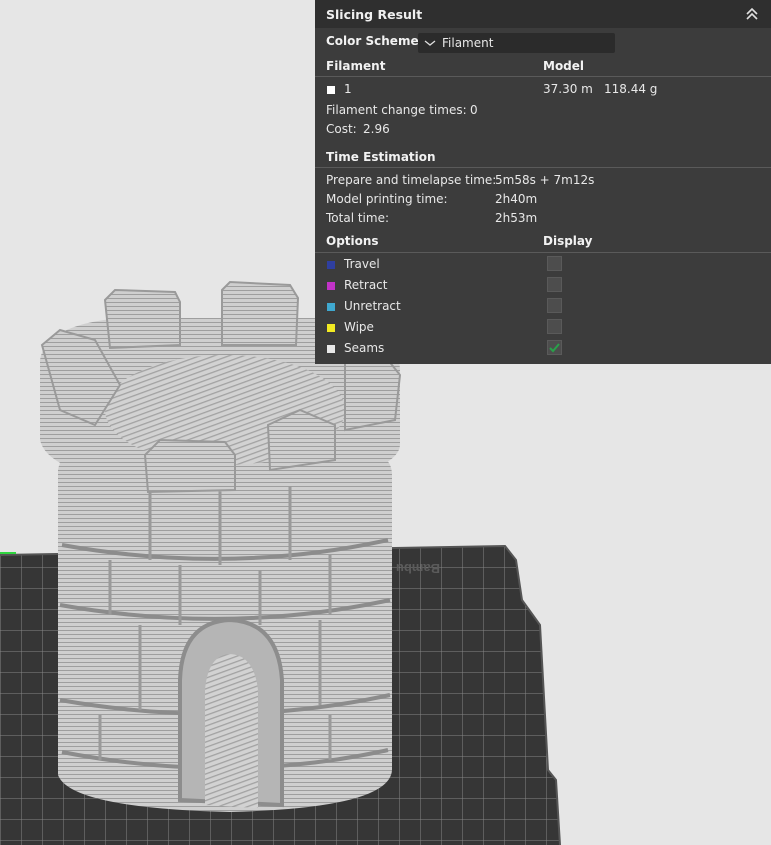 This screenshot has height=845, width=771. What do you see at coordinates (381, 157) in the screenshot?
I see `time-estimation-header: Time Estimation` at bounding box center [381, 157].